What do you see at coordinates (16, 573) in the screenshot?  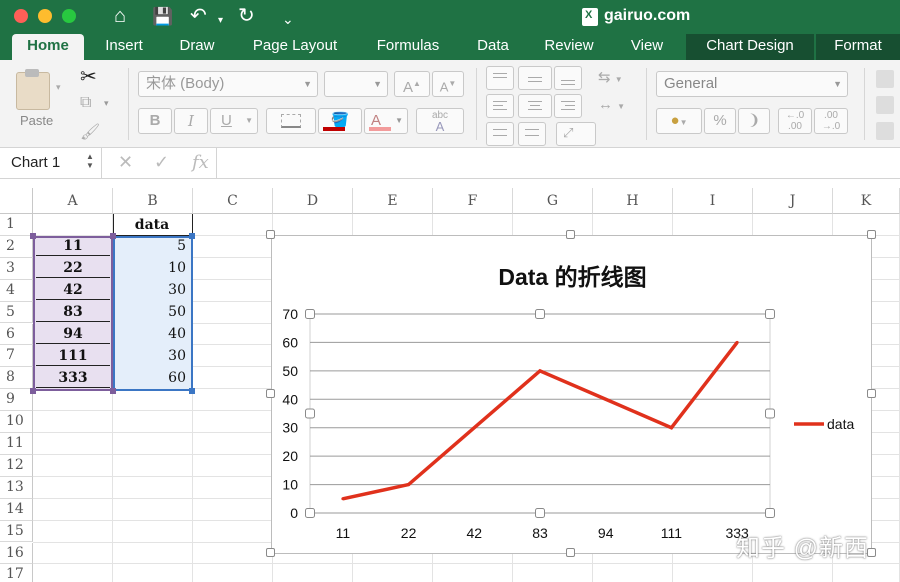 I see `row-header-17: 17` at bounding box center [16, 573].